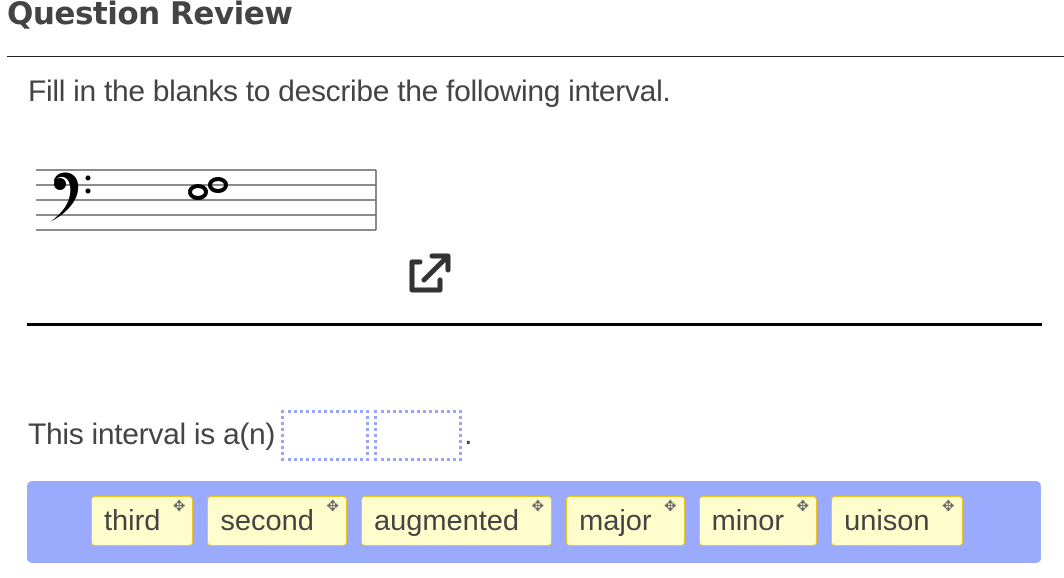 The height and width of the screenshot is (578, 1064). Describe the element at coordinates (267, 520) in the screenshot. I see `chip-label: second` at that location.